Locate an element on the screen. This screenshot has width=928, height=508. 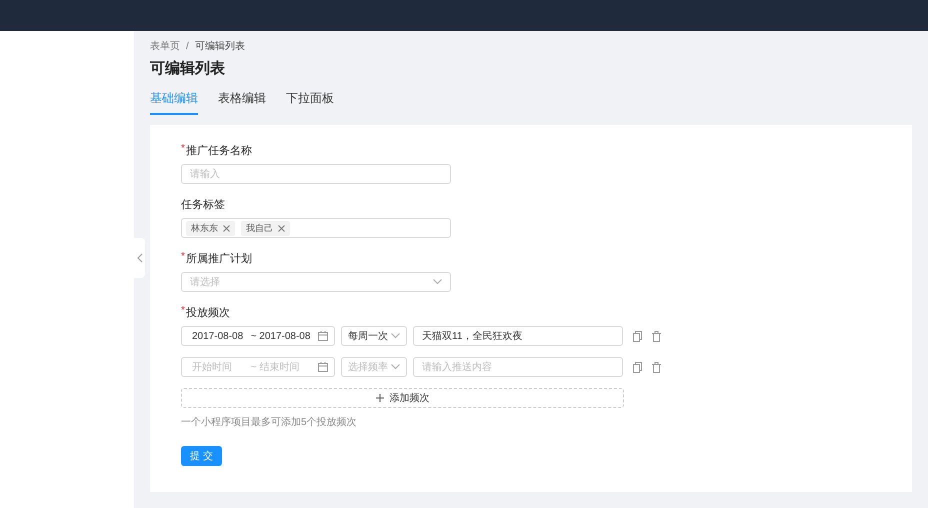
collapse-button is located at coordinates (139, 258).